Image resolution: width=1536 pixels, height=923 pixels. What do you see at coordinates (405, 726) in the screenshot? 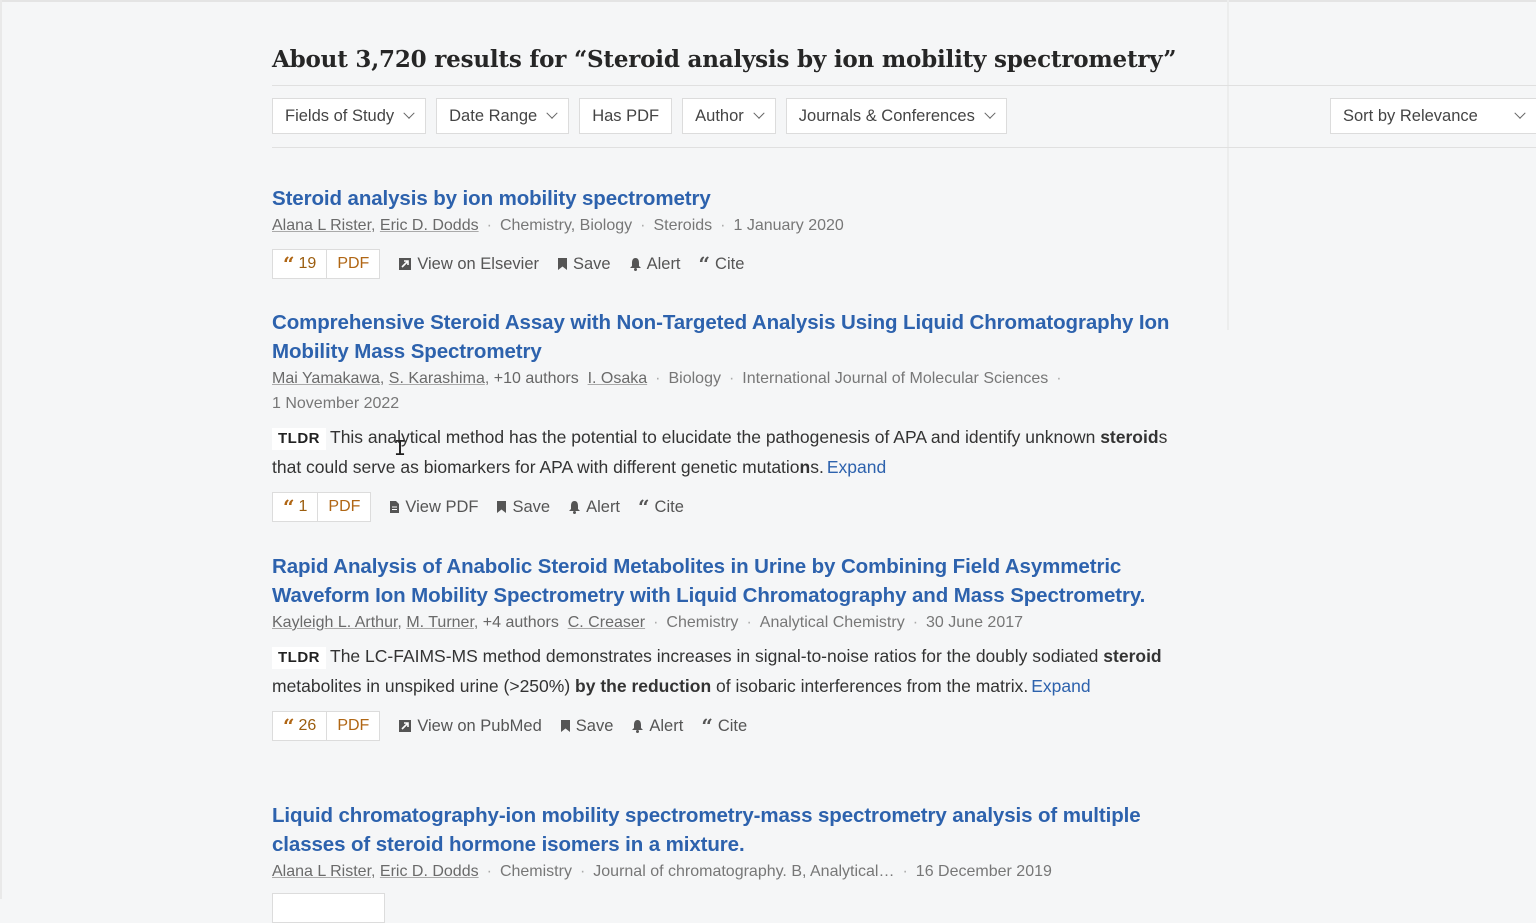
I see `external-link-icon` at bounding box center [405, 726].